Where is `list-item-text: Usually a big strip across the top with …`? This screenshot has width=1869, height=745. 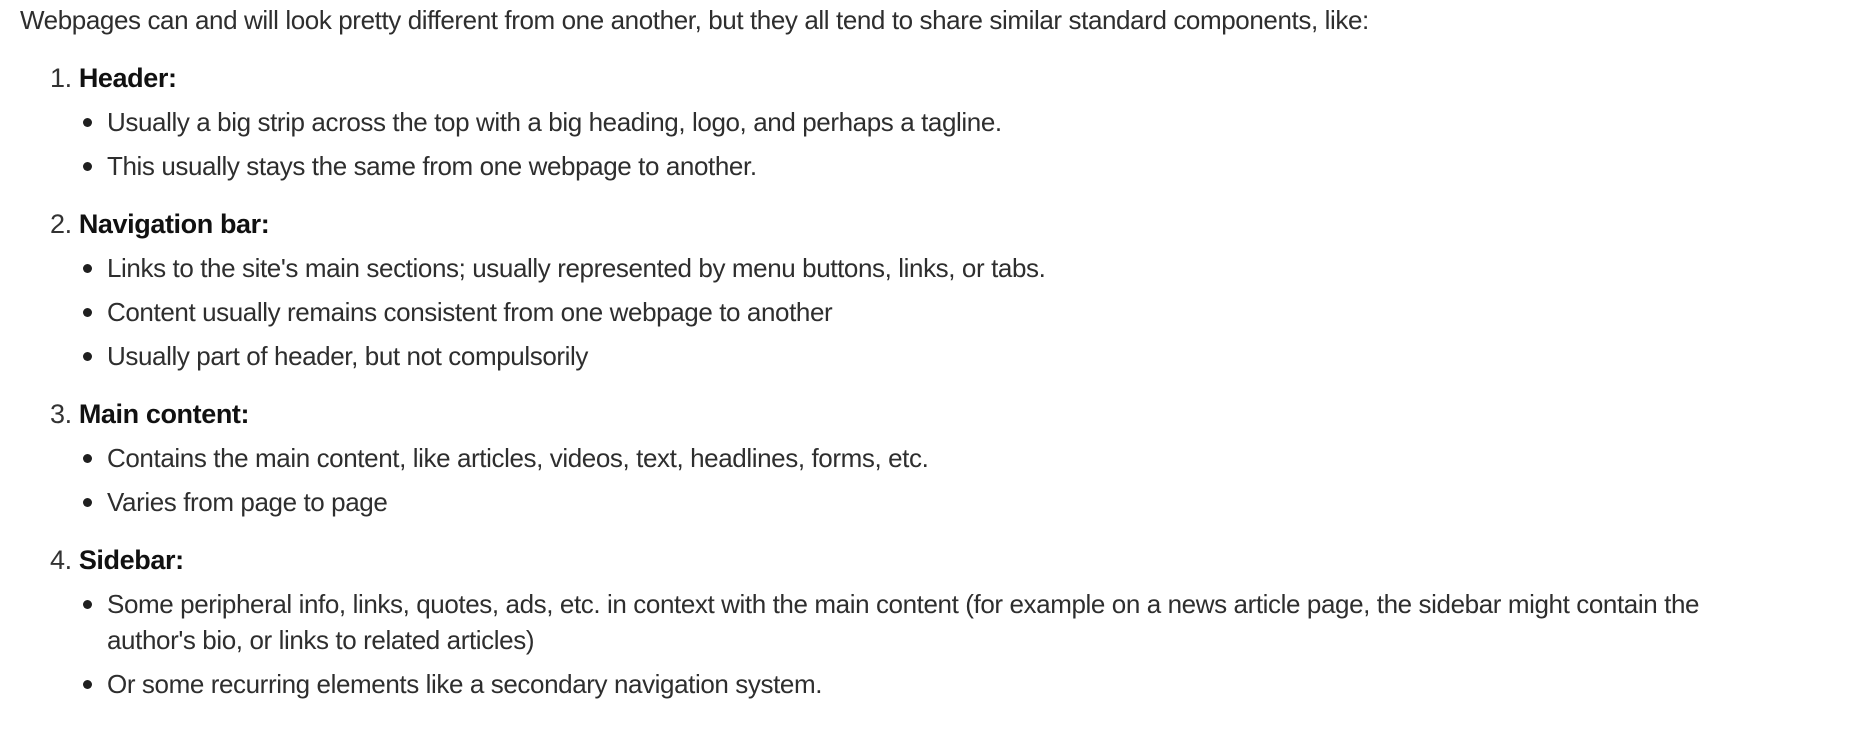 list-item-text: Usually a big strip across the top with … is located at coordinates (554, 122).